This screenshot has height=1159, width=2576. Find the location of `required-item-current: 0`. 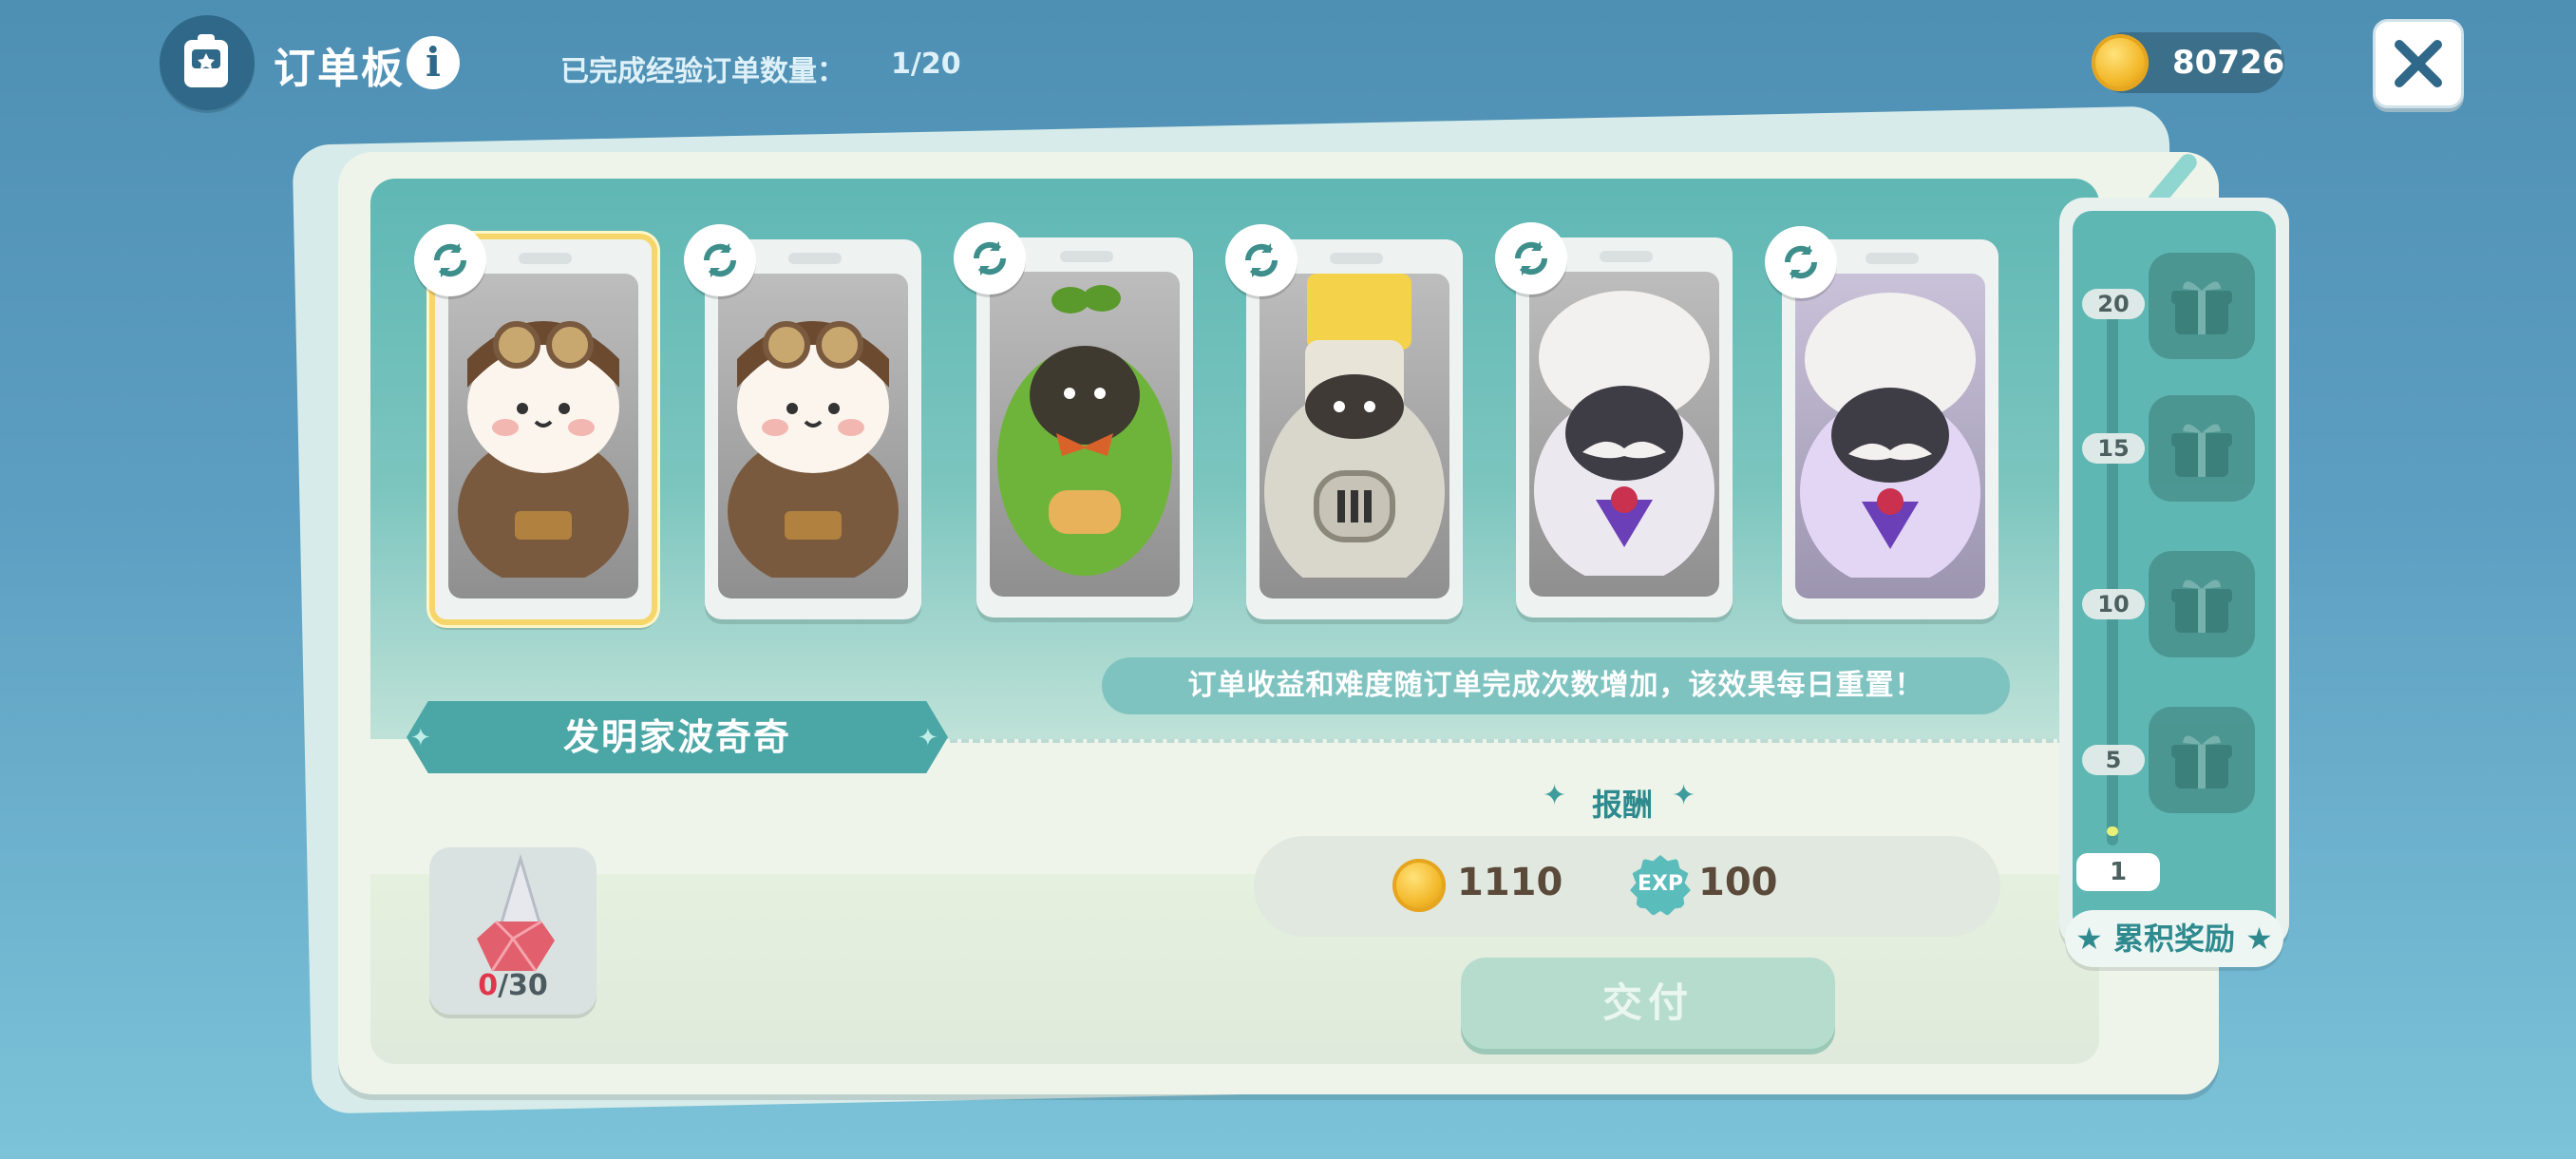

required-item-current: 0 is located at coordinates (489, 985).